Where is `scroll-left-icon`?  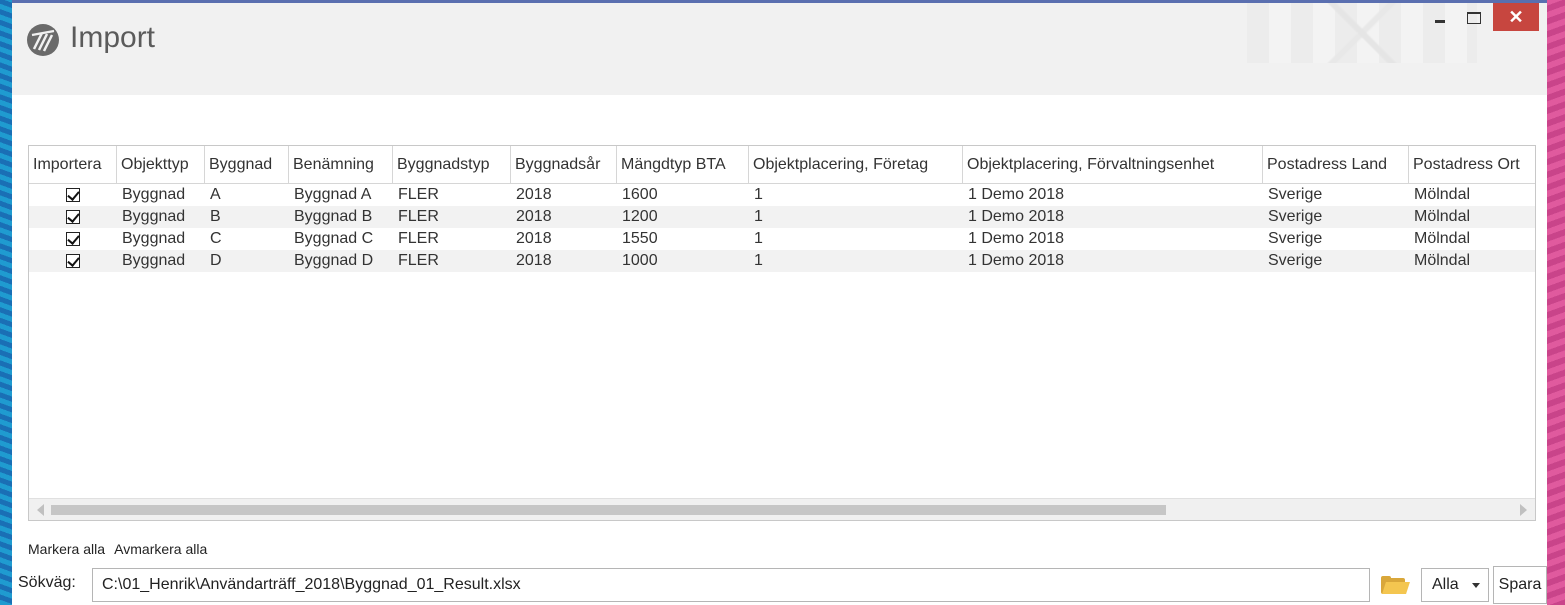 scroll-left-icon is located at coordinates (40, 510).